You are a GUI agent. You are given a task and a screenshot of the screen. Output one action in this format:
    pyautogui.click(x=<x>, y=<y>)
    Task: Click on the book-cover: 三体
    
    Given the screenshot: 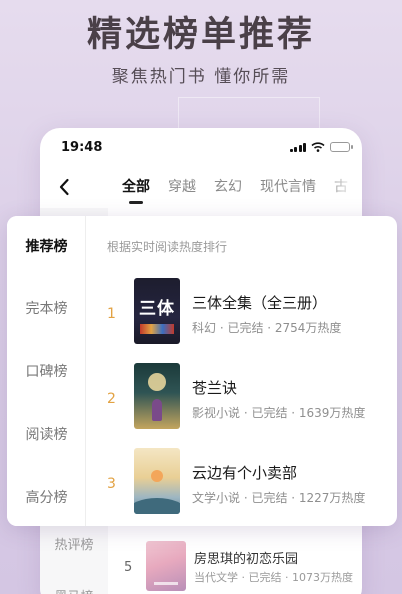 What is the action you would take?
    pyautogui.click(x=157, y=311)
    